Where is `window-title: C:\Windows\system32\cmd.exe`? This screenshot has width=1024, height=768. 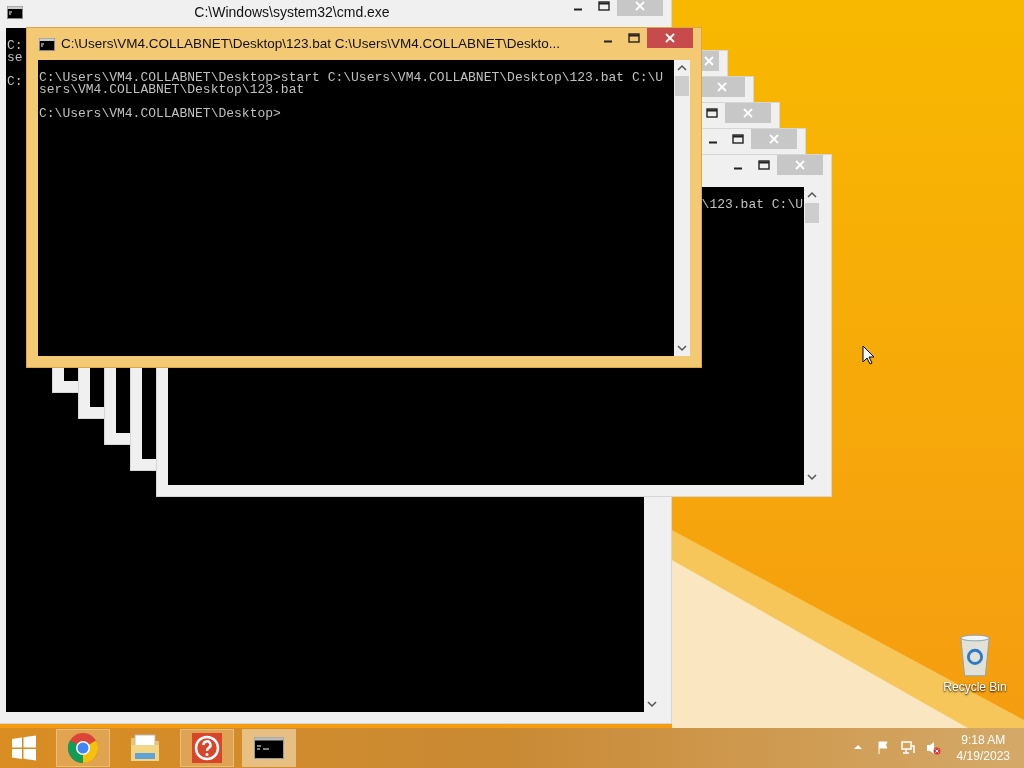 window-title: C:\Windows\system32\cmd.exe is located at coordinates (292, 12).